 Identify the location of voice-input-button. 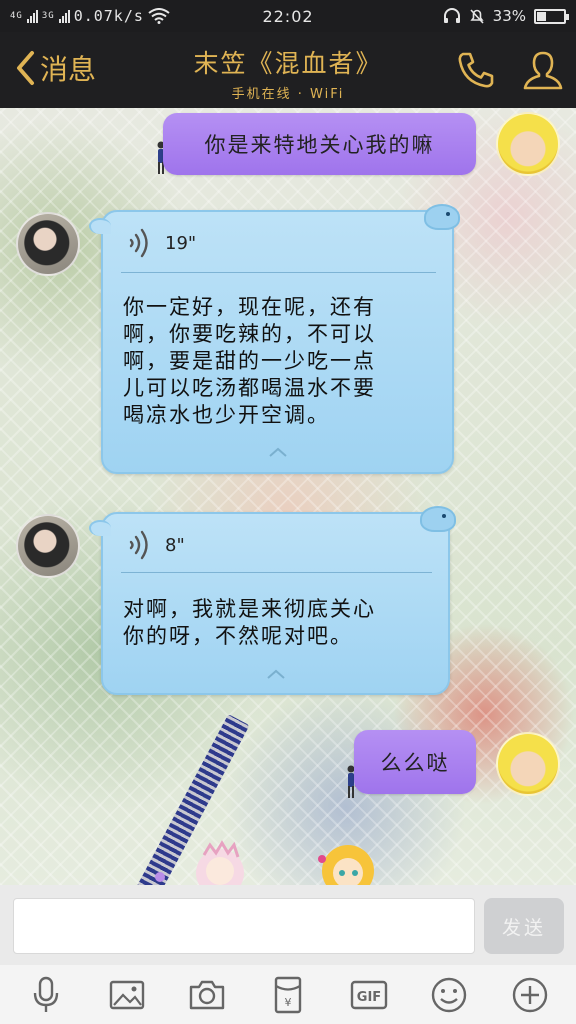
(46, 995).